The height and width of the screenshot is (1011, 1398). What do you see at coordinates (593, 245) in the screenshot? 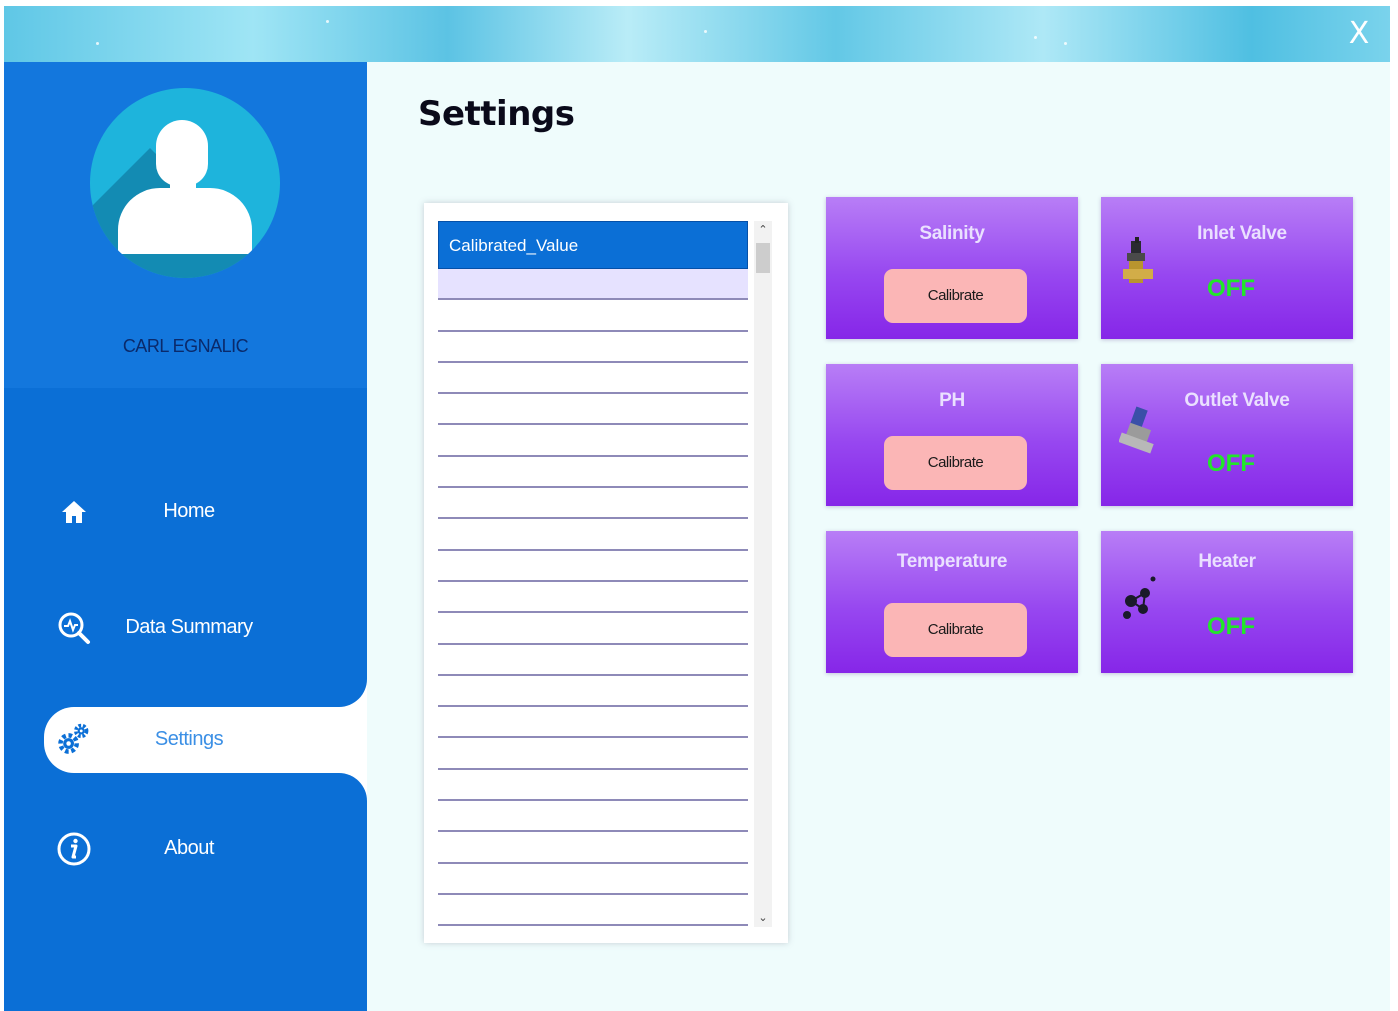
I see `list-header: Calibrated_Value` at bounding box center [593, 245].